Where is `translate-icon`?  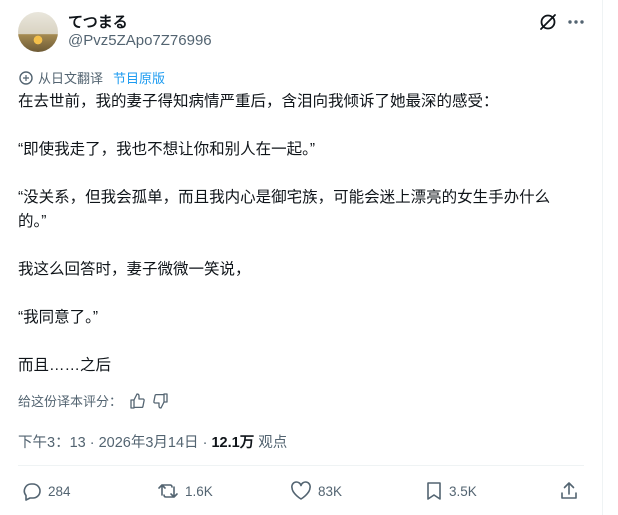
translate-icon is located at coordinates (26, 78).